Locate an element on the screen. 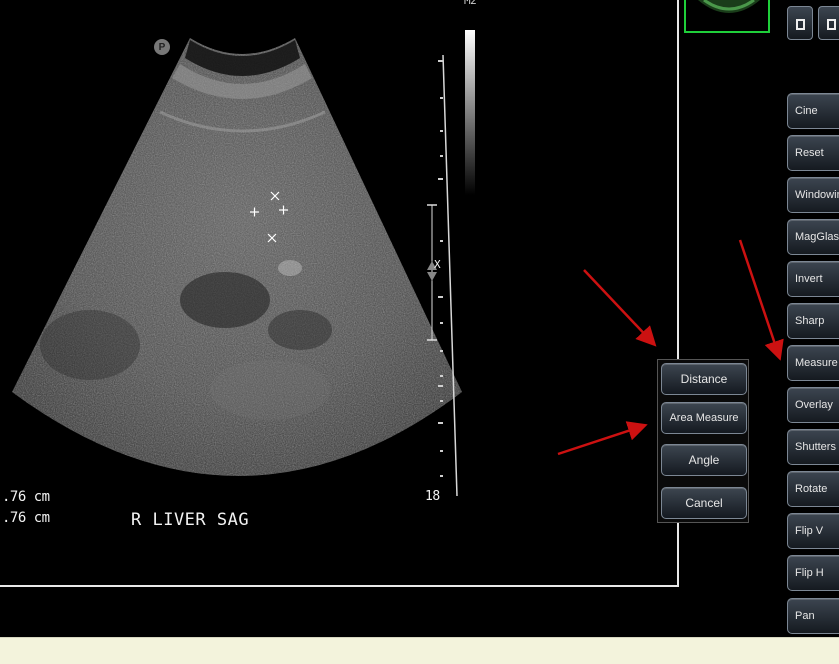 This screenshot has height=664, width=839. depth-scale is located at coordinates (442, 275).